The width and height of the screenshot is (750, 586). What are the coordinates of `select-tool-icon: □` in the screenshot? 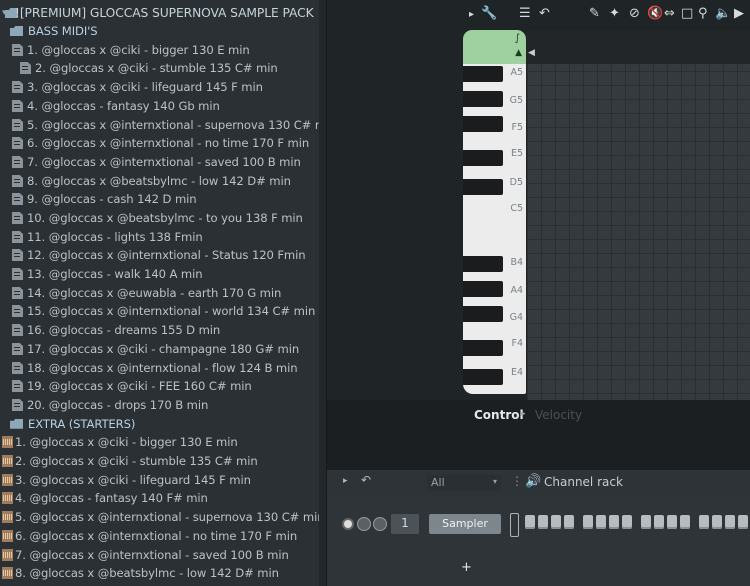 It's located at (687, 13).